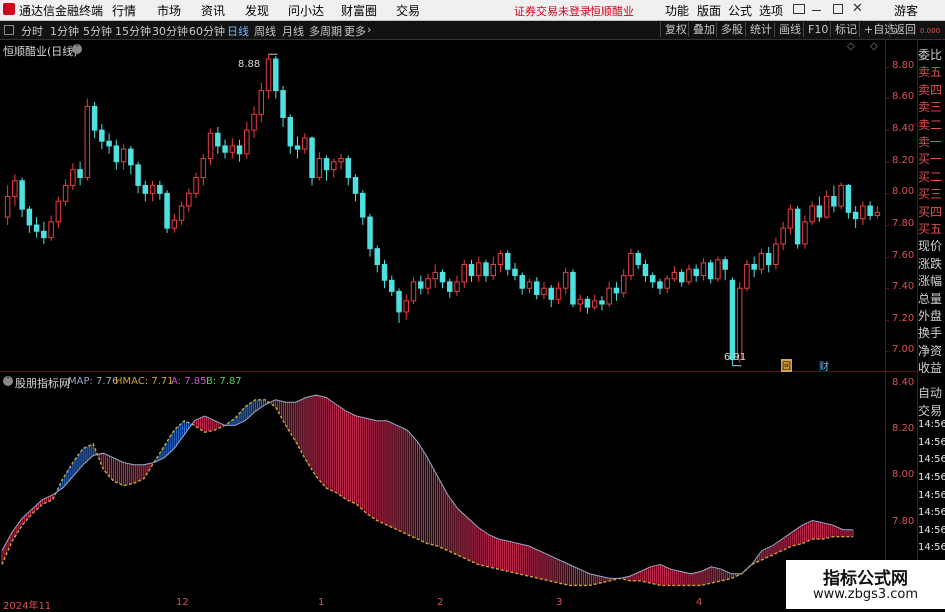 The height and width of the screenshot is (612, 945). What do you see at coordinates (408, 10) in the screenshot?
I see `menu-jiaoyi: 交易` at bounding box center [408, 10].